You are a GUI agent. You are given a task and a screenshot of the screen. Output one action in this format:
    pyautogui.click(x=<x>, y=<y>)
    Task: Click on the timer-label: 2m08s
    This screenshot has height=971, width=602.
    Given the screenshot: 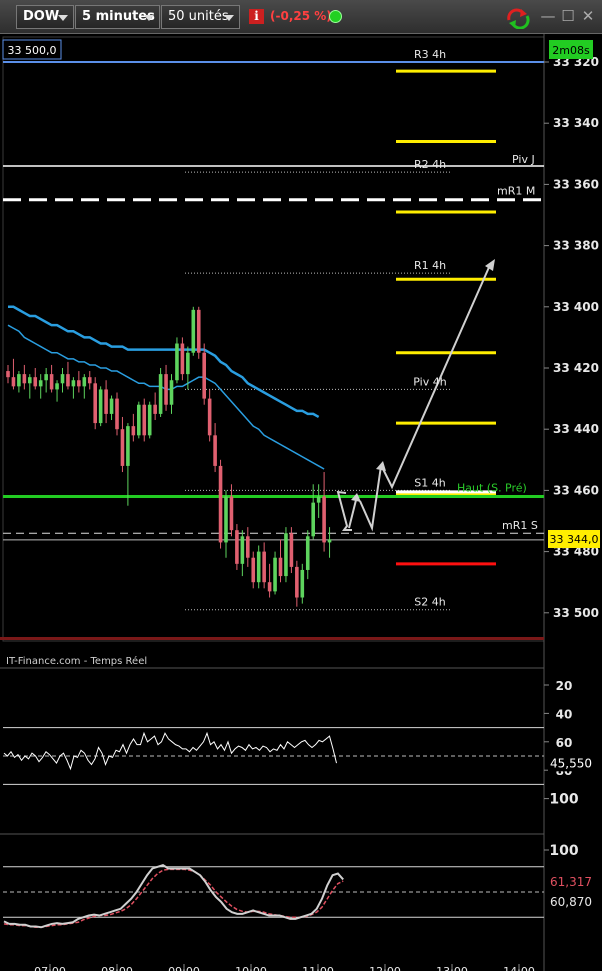 What is the action you would take?
    pyautogui.click(x=571, y=50)
    